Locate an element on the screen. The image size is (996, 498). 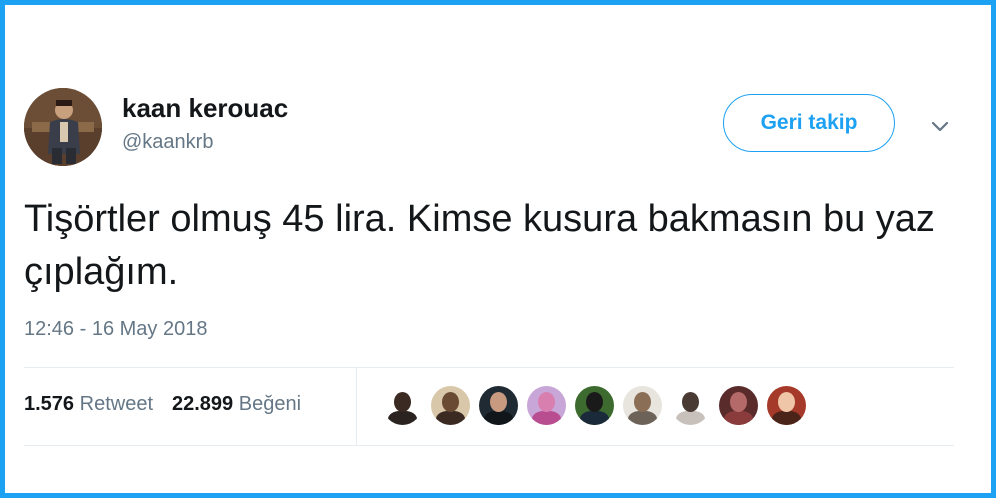
stats-separator is located at coordinates (356, 406).